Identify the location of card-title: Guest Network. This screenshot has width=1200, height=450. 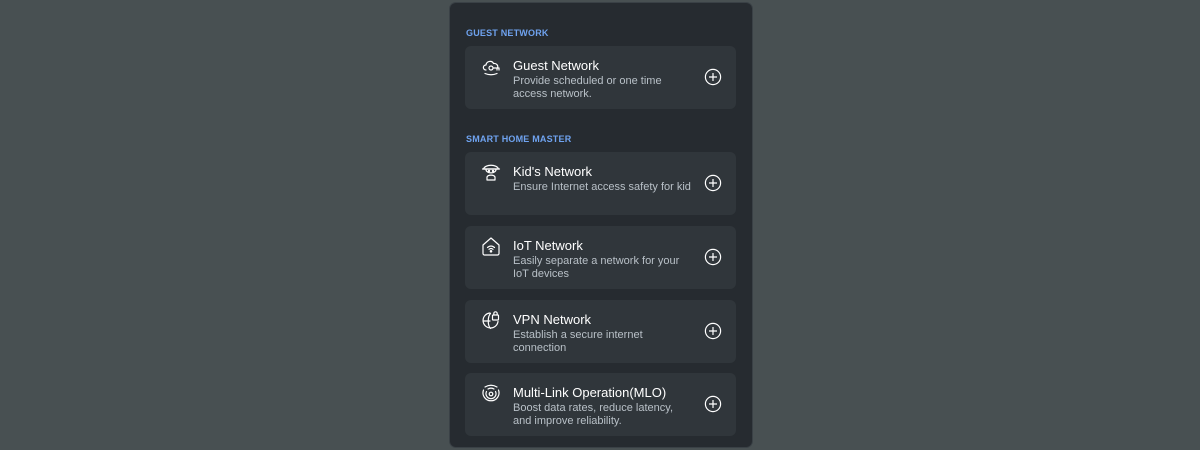
(556, 65).